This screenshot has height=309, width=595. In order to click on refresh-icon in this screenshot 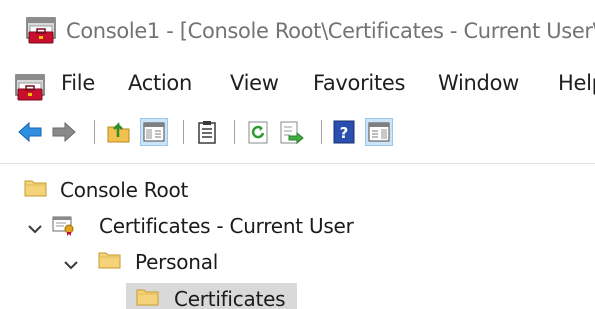, I will do `click(258, 132)`.